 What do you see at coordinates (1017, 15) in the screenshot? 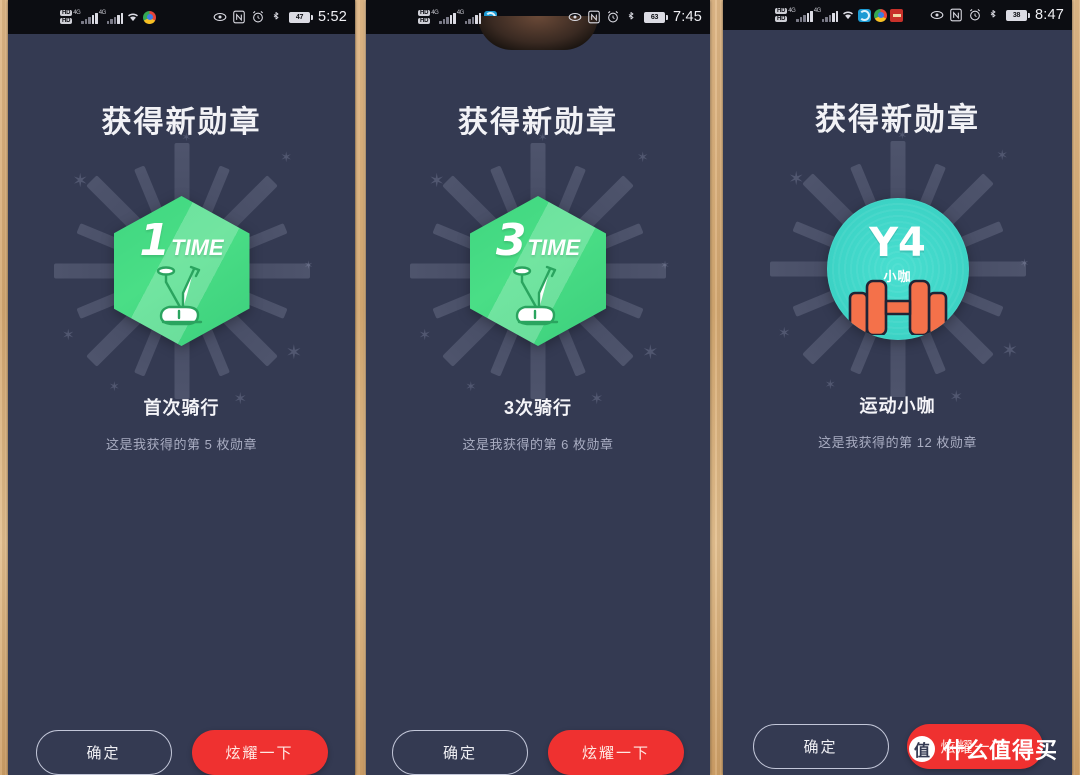
I see `battery-icon: 38` at bounding box center [1017, 15].